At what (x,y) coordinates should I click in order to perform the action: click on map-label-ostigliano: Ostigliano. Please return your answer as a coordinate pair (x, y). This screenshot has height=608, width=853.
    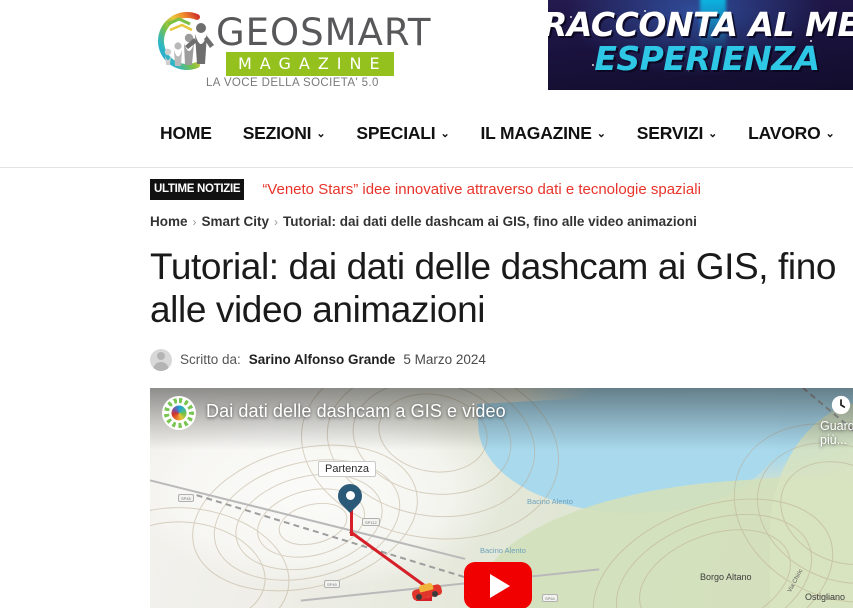
    Looking at the image, I should click on (825, 597).